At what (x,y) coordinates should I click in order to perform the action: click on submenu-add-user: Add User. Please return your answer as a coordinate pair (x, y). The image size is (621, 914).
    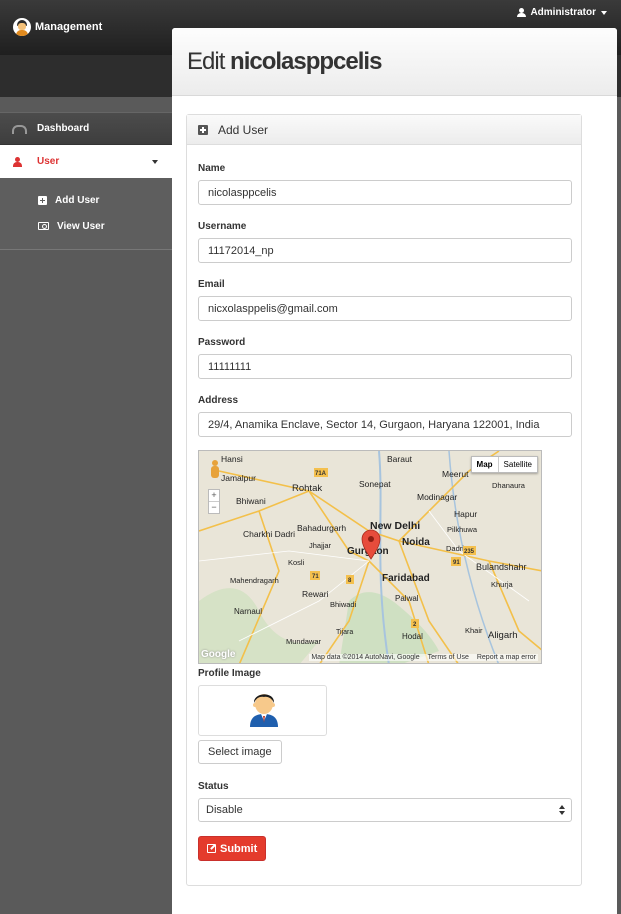
    Looking at the image, I should click on (86, 200).